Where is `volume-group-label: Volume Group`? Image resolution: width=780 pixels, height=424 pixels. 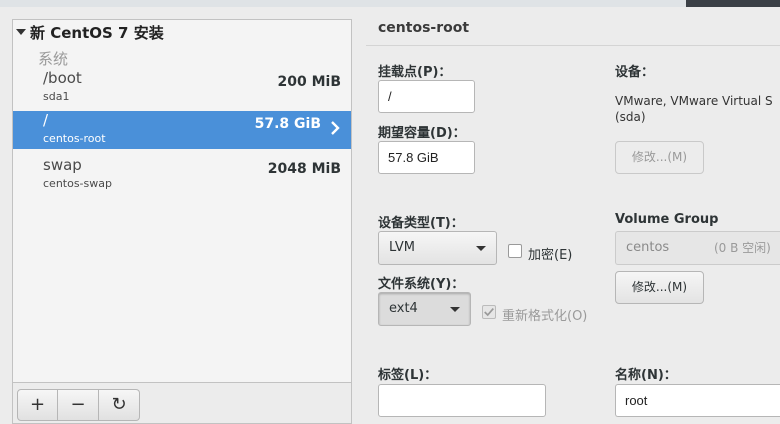 volume-group-label: Volume Group is located at coordinates (667, 219).